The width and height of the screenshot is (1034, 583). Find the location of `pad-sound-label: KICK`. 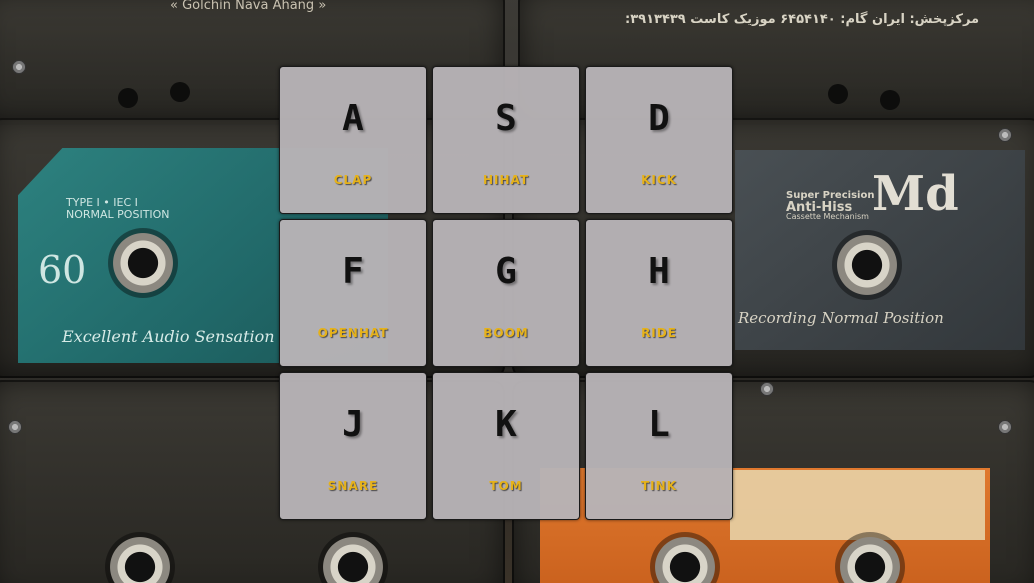

pad-sound-label: KICK is located at coordinates (659, 180).